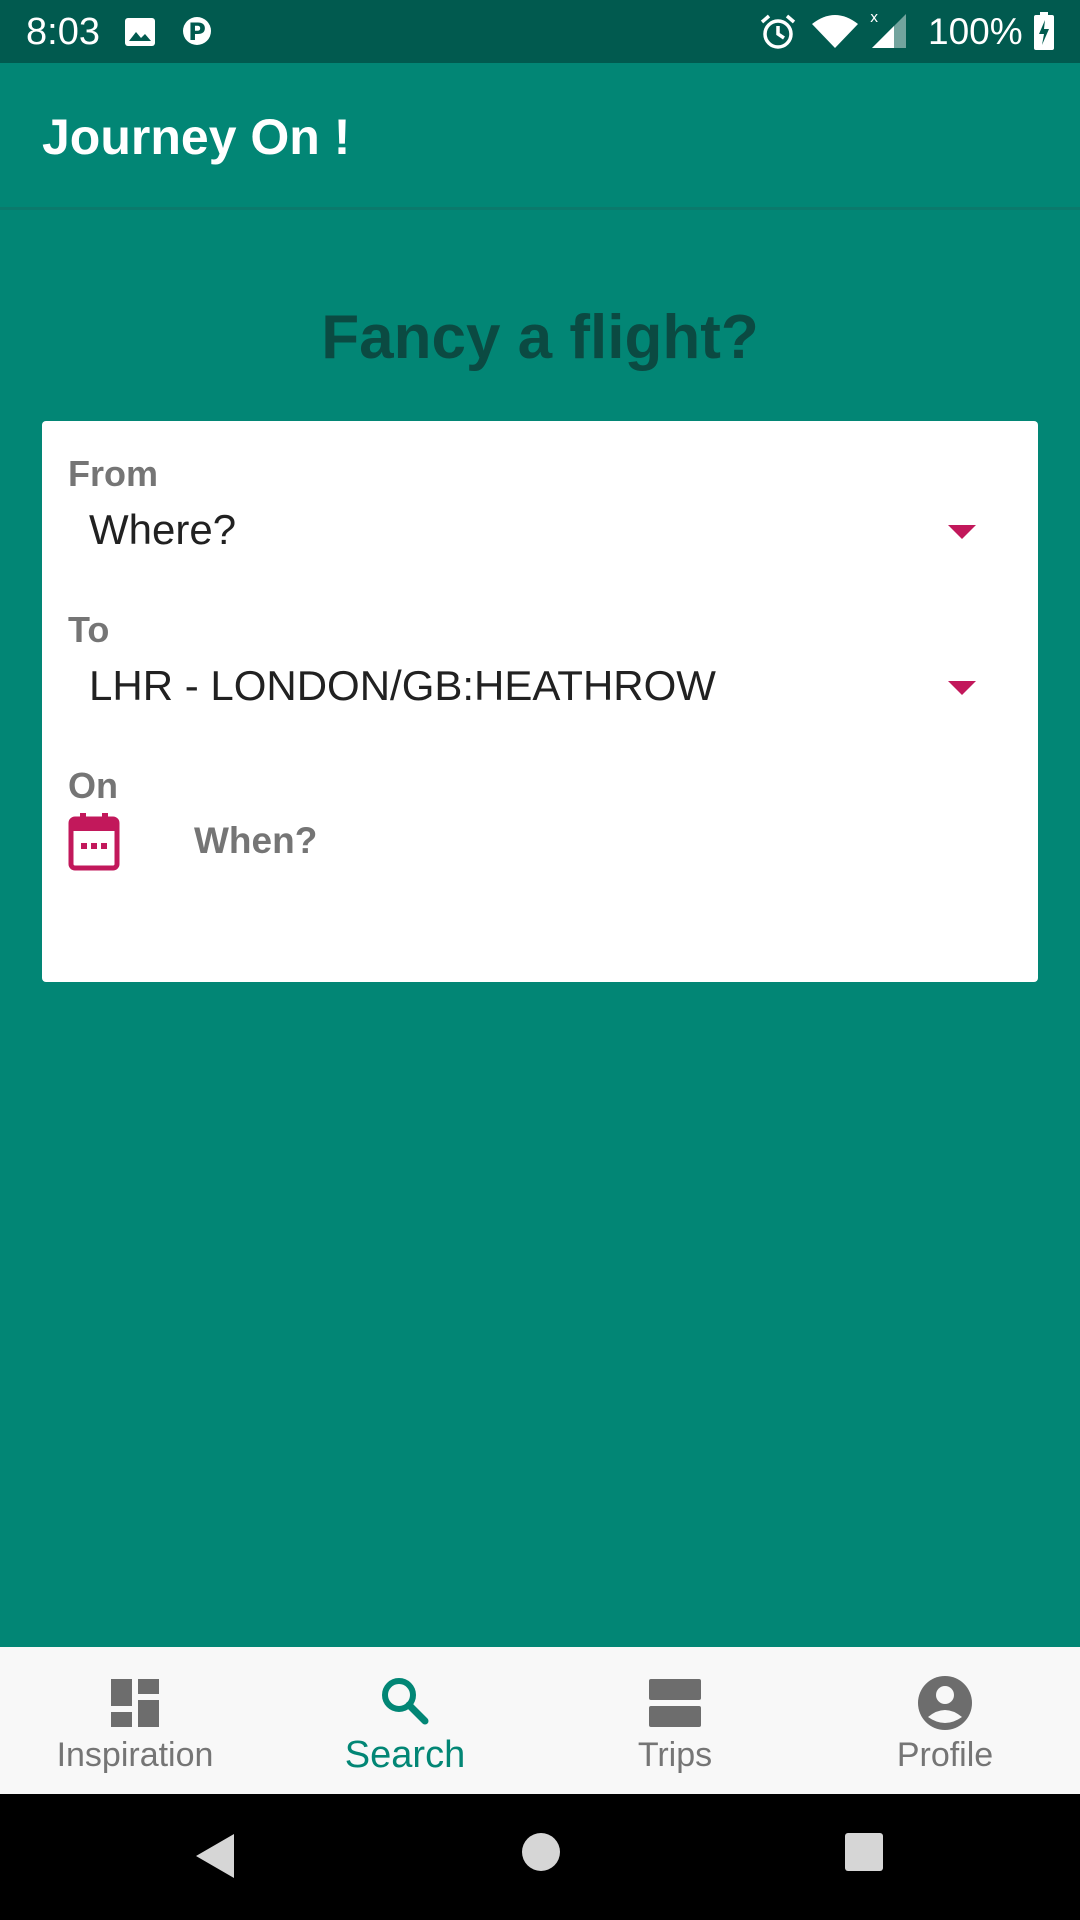 This screenshot has height=1920, width=1080. I want to click on app-title: Journey On !, so click(196, 137).